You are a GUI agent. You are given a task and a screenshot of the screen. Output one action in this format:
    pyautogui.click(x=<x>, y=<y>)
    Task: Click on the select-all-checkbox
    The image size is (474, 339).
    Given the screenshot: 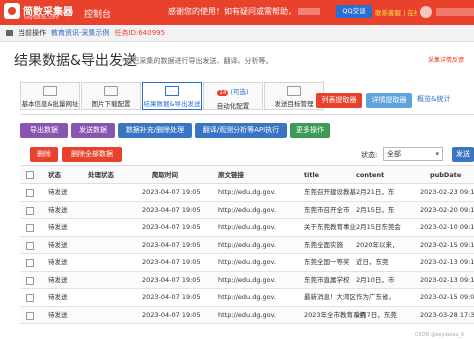 What is the action you would take?
    pyautogui.click(x=30, y=175)
    